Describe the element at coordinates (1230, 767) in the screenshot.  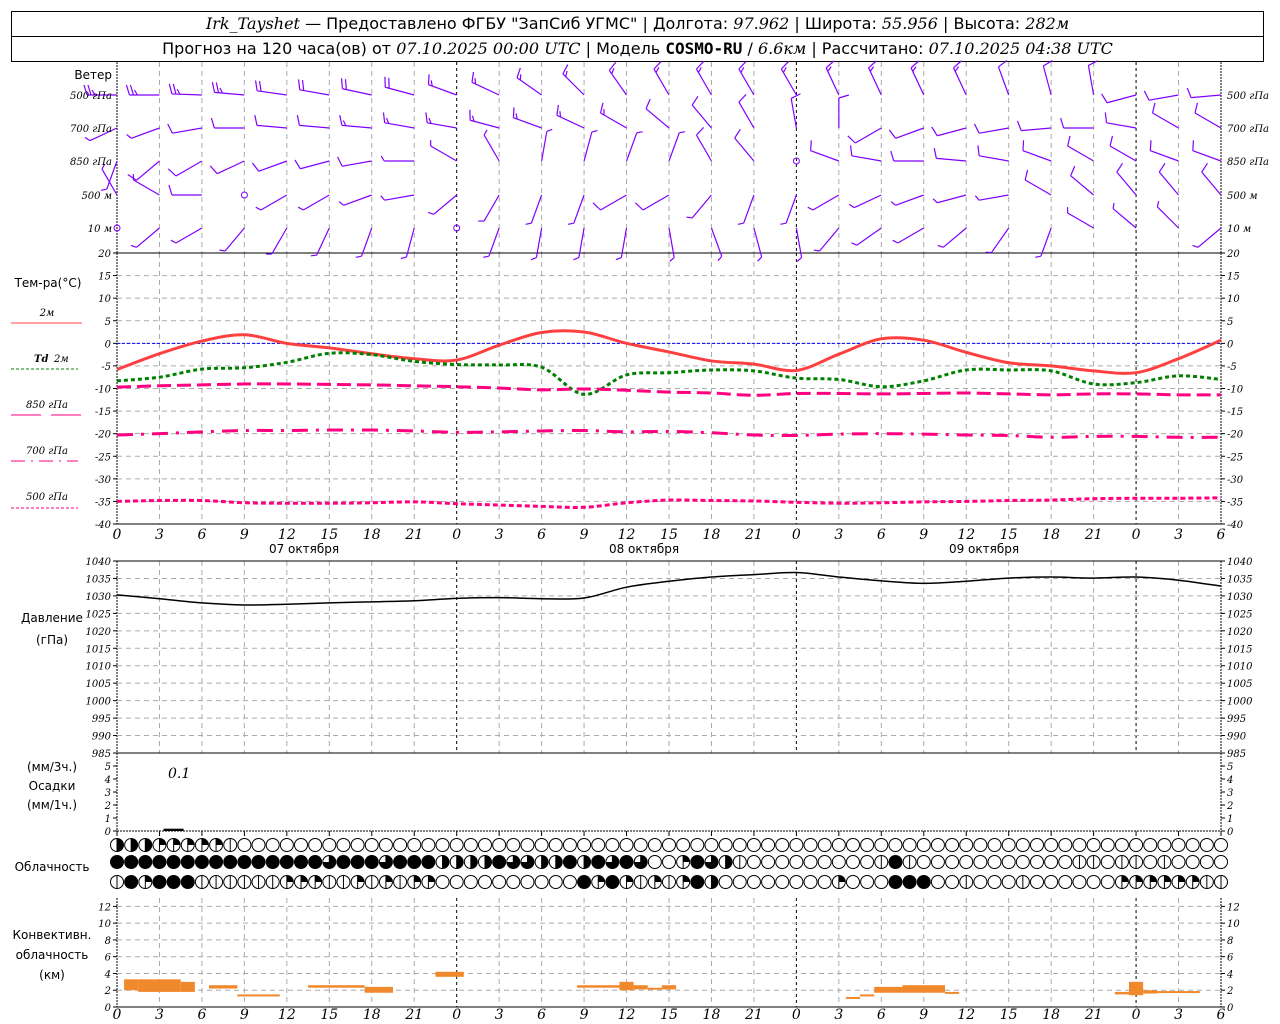
I see `y-tick-label-right: 5` at that location.